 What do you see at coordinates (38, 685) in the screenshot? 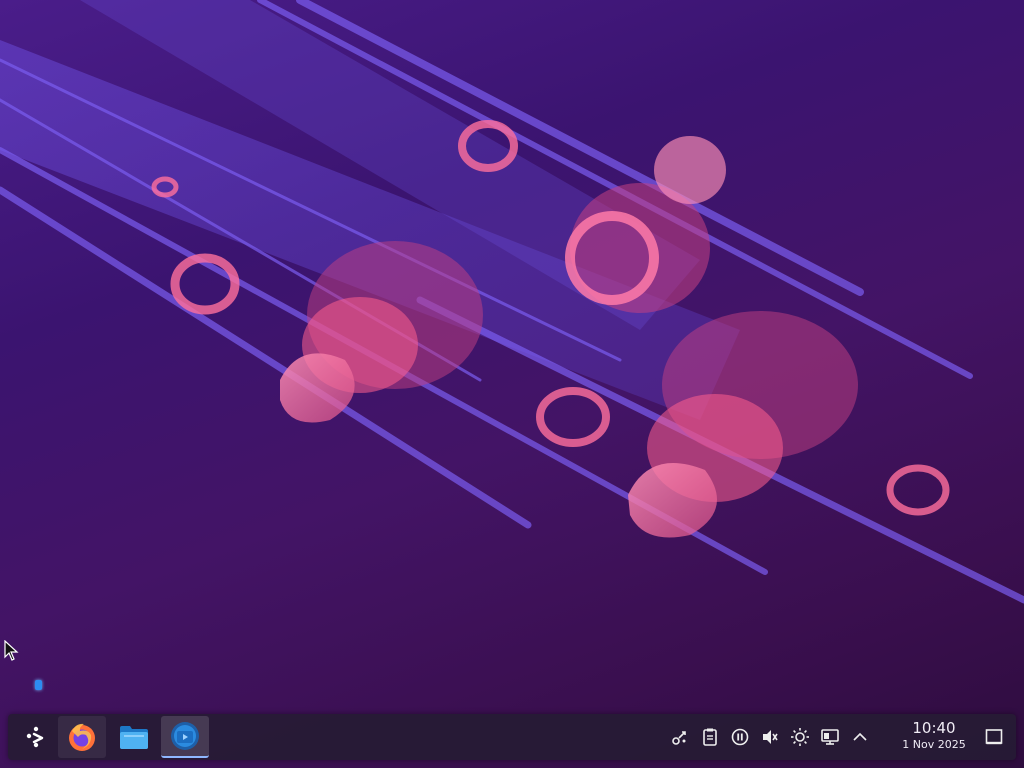
I see `desktop-widget-icon` at bounding box center [38, 685].